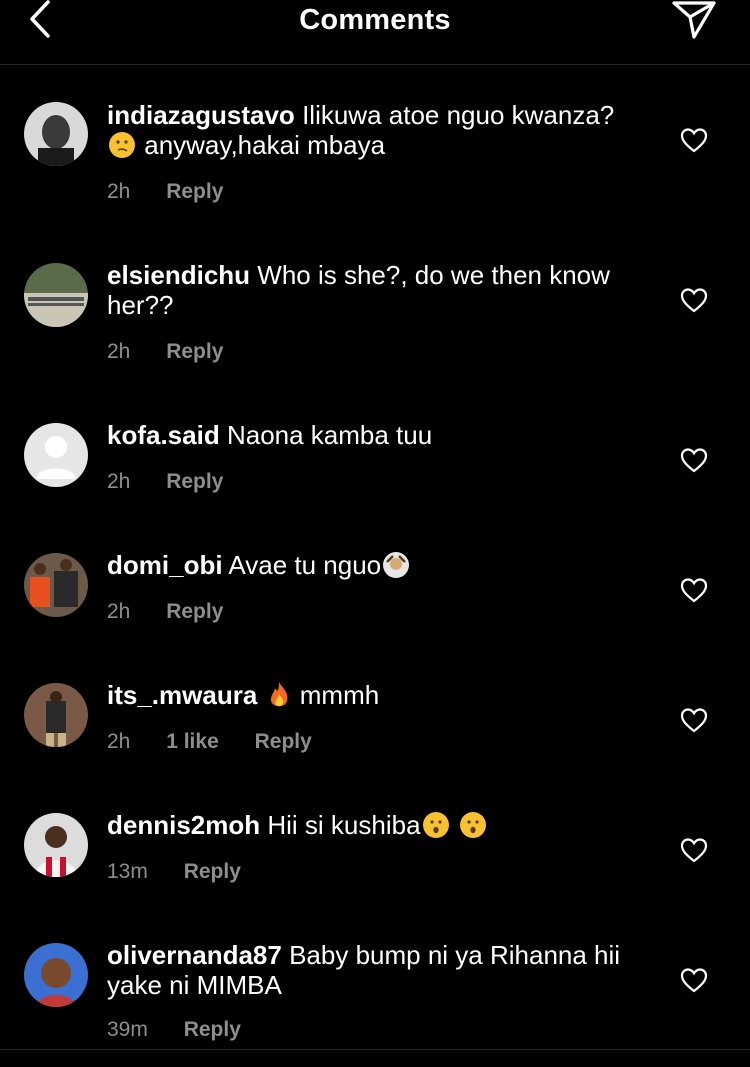 This screenshot has width=750, height=1067. Describe the element at coordinates (163, 435) in the screenshot. I see `comment-username: kofa.said` at that location.